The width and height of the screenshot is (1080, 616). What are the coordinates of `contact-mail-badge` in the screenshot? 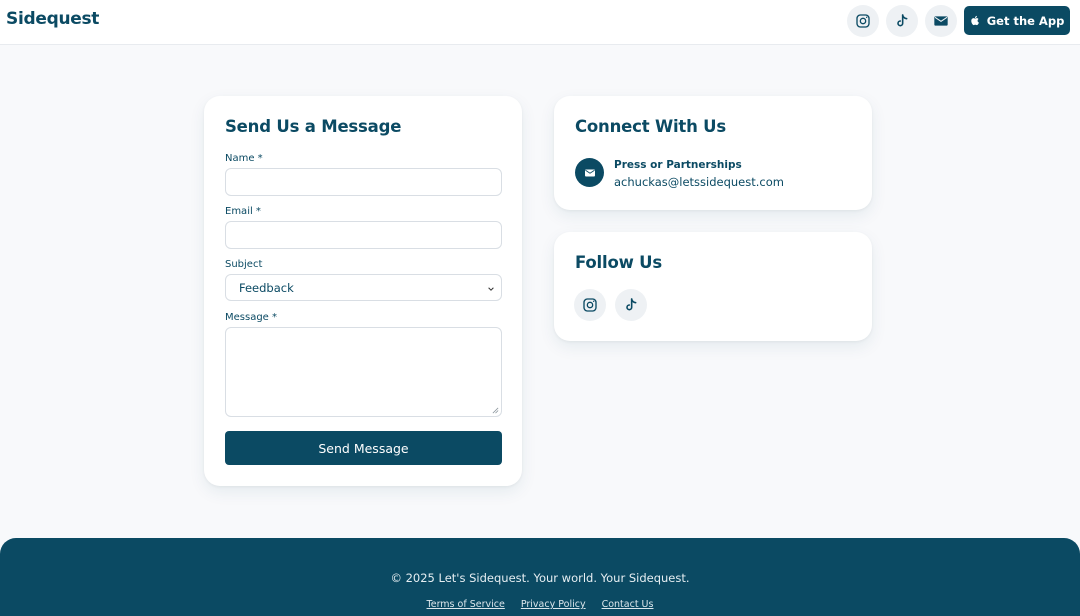 It's located at (589, 172).